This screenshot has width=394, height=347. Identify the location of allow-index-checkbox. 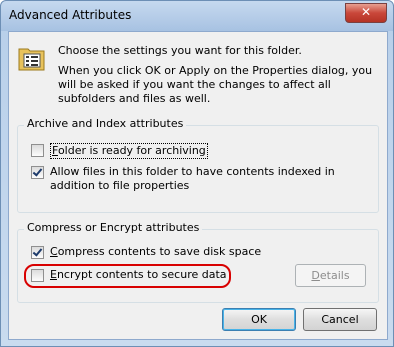
(37, 172).